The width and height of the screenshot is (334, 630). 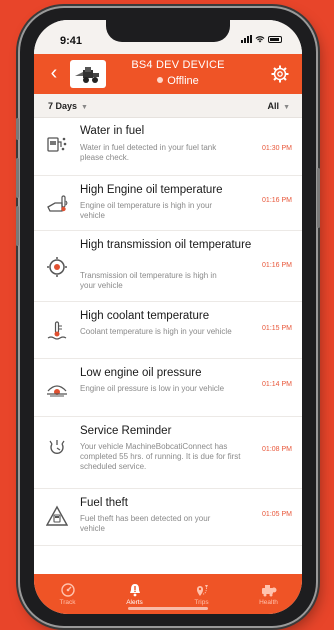 What do you see at coordinates (168, 74) in the screenshot?
I see `app-header: ‹ BS4 DEV DEVICE Offline` at bounding box center [168, 74].